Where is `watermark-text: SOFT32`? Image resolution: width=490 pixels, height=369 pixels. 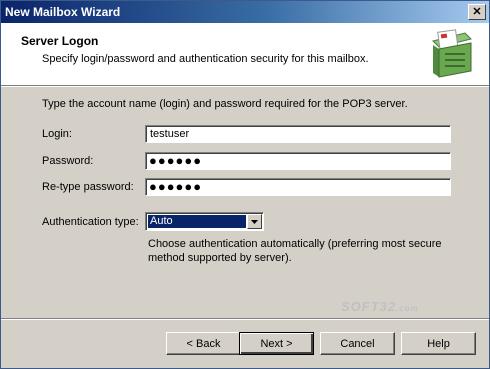
watermark-text: SOFT32 is located at coordinates (369, 306).